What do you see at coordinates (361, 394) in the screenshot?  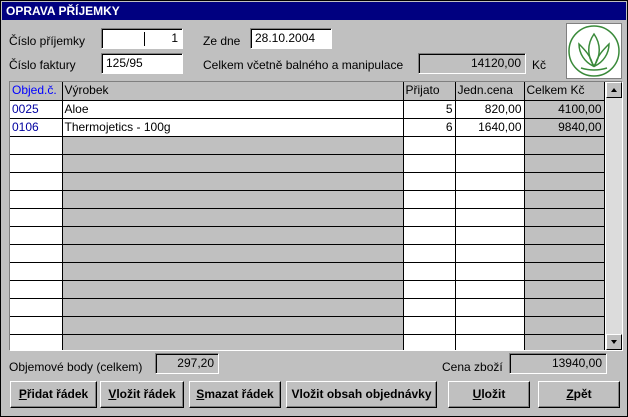 I see `insert-order-contents-button: Vložit obsah objednávky` at bounding box center [361, 394].